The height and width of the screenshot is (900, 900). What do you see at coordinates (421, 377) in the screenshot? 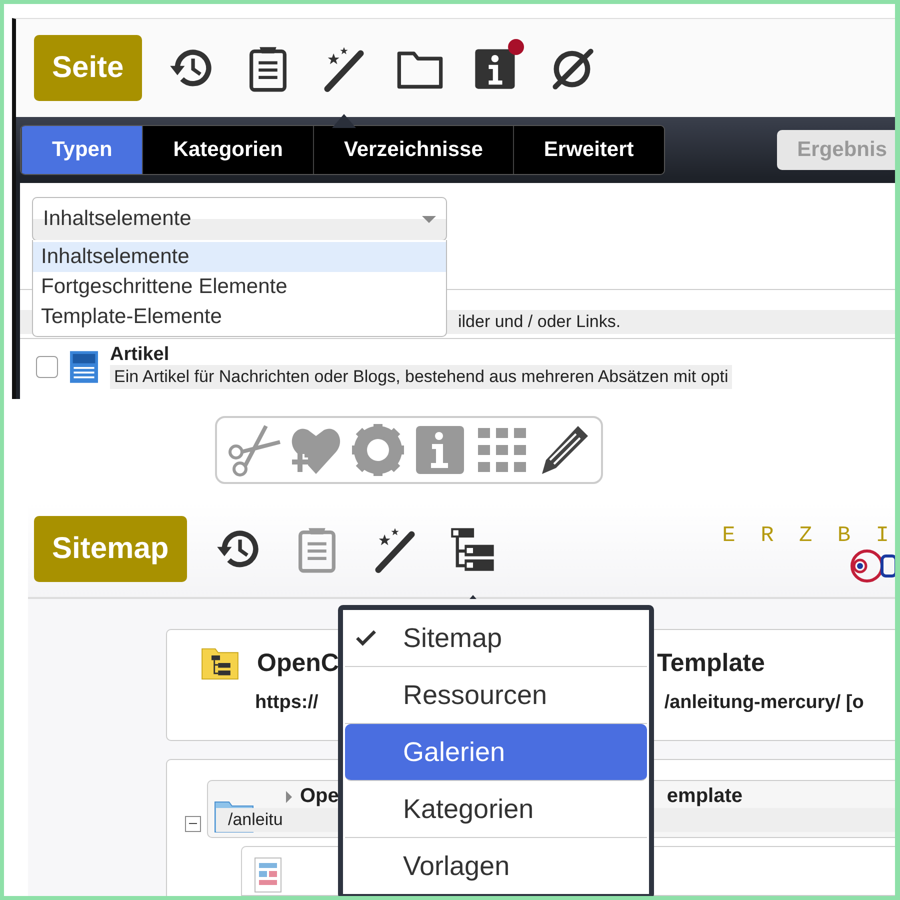
I see `description-text: Ein Artikel für Nachrichten oder Blogs, bestehend aus mehreren Absätzen mit opti` at bounding box center [421, 377].